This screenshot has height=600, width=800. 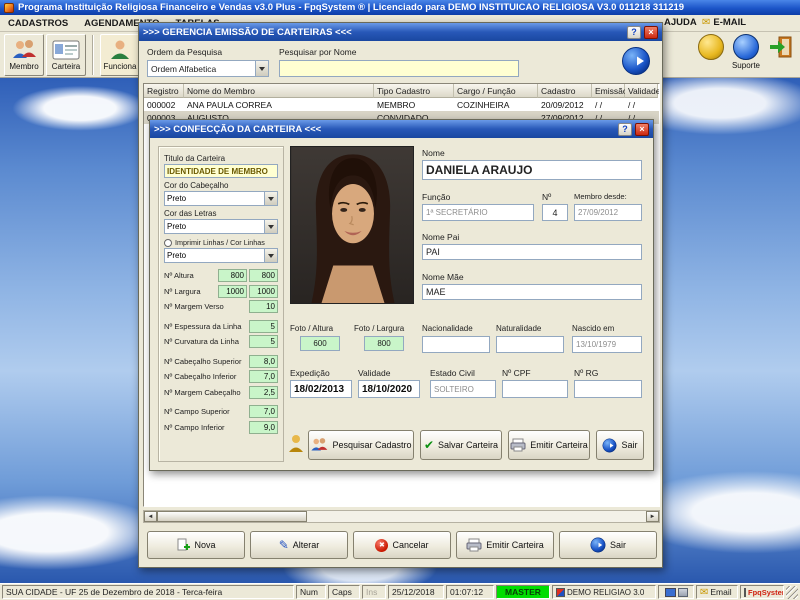 What do you see at coordinates (792, 592) in the screenshot?
I see `resize-grip` at bounding box center [792, 592].